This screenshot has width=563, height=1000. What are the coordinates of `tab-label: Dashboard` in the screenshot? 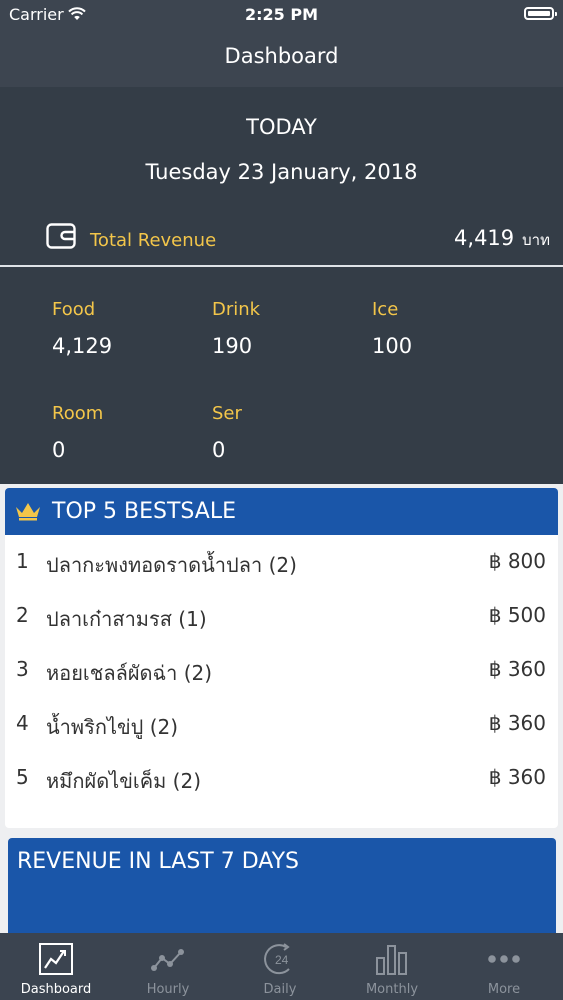 It's located at (56, 989).